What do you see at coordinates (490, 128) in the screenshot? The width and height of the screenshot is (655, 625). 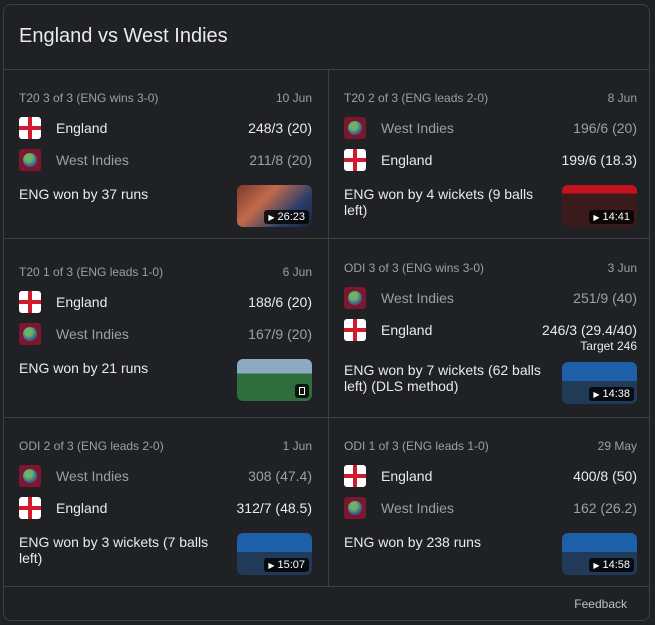 I see `team-row: West Indies 196/6 (20)` at bounding box center [490, 128].